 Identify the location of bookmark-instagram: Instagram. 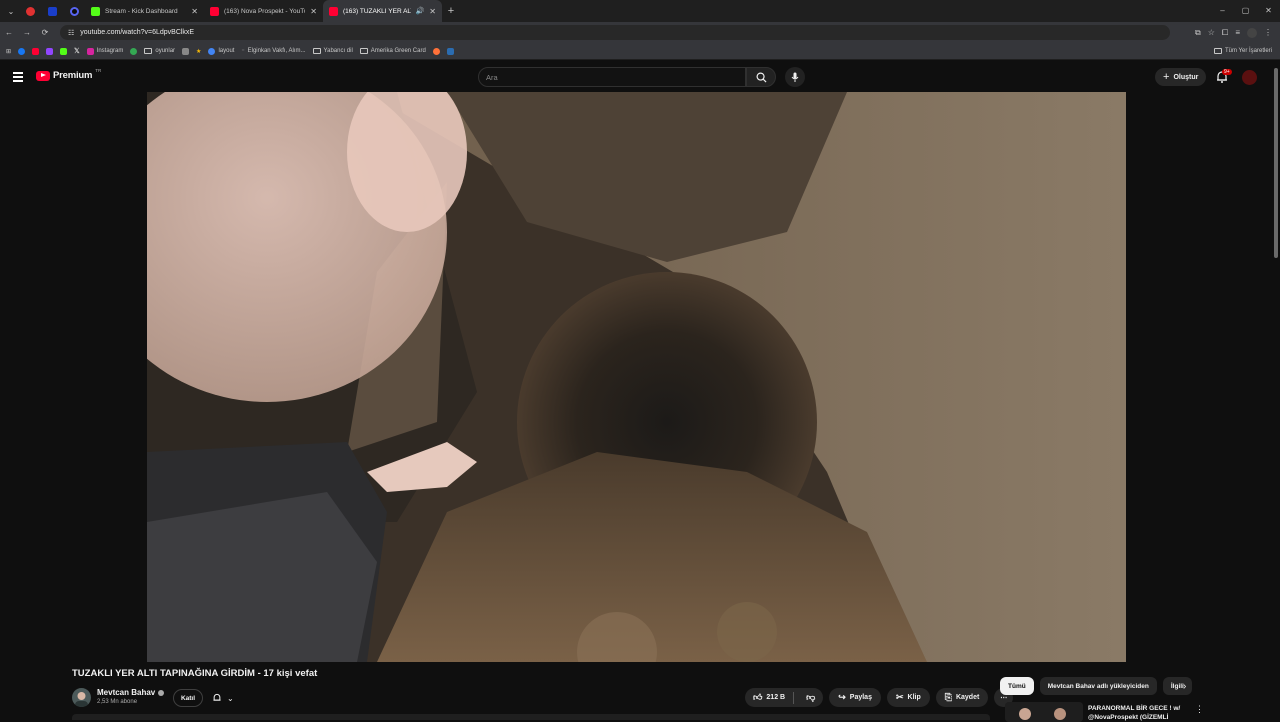
(105, 51).